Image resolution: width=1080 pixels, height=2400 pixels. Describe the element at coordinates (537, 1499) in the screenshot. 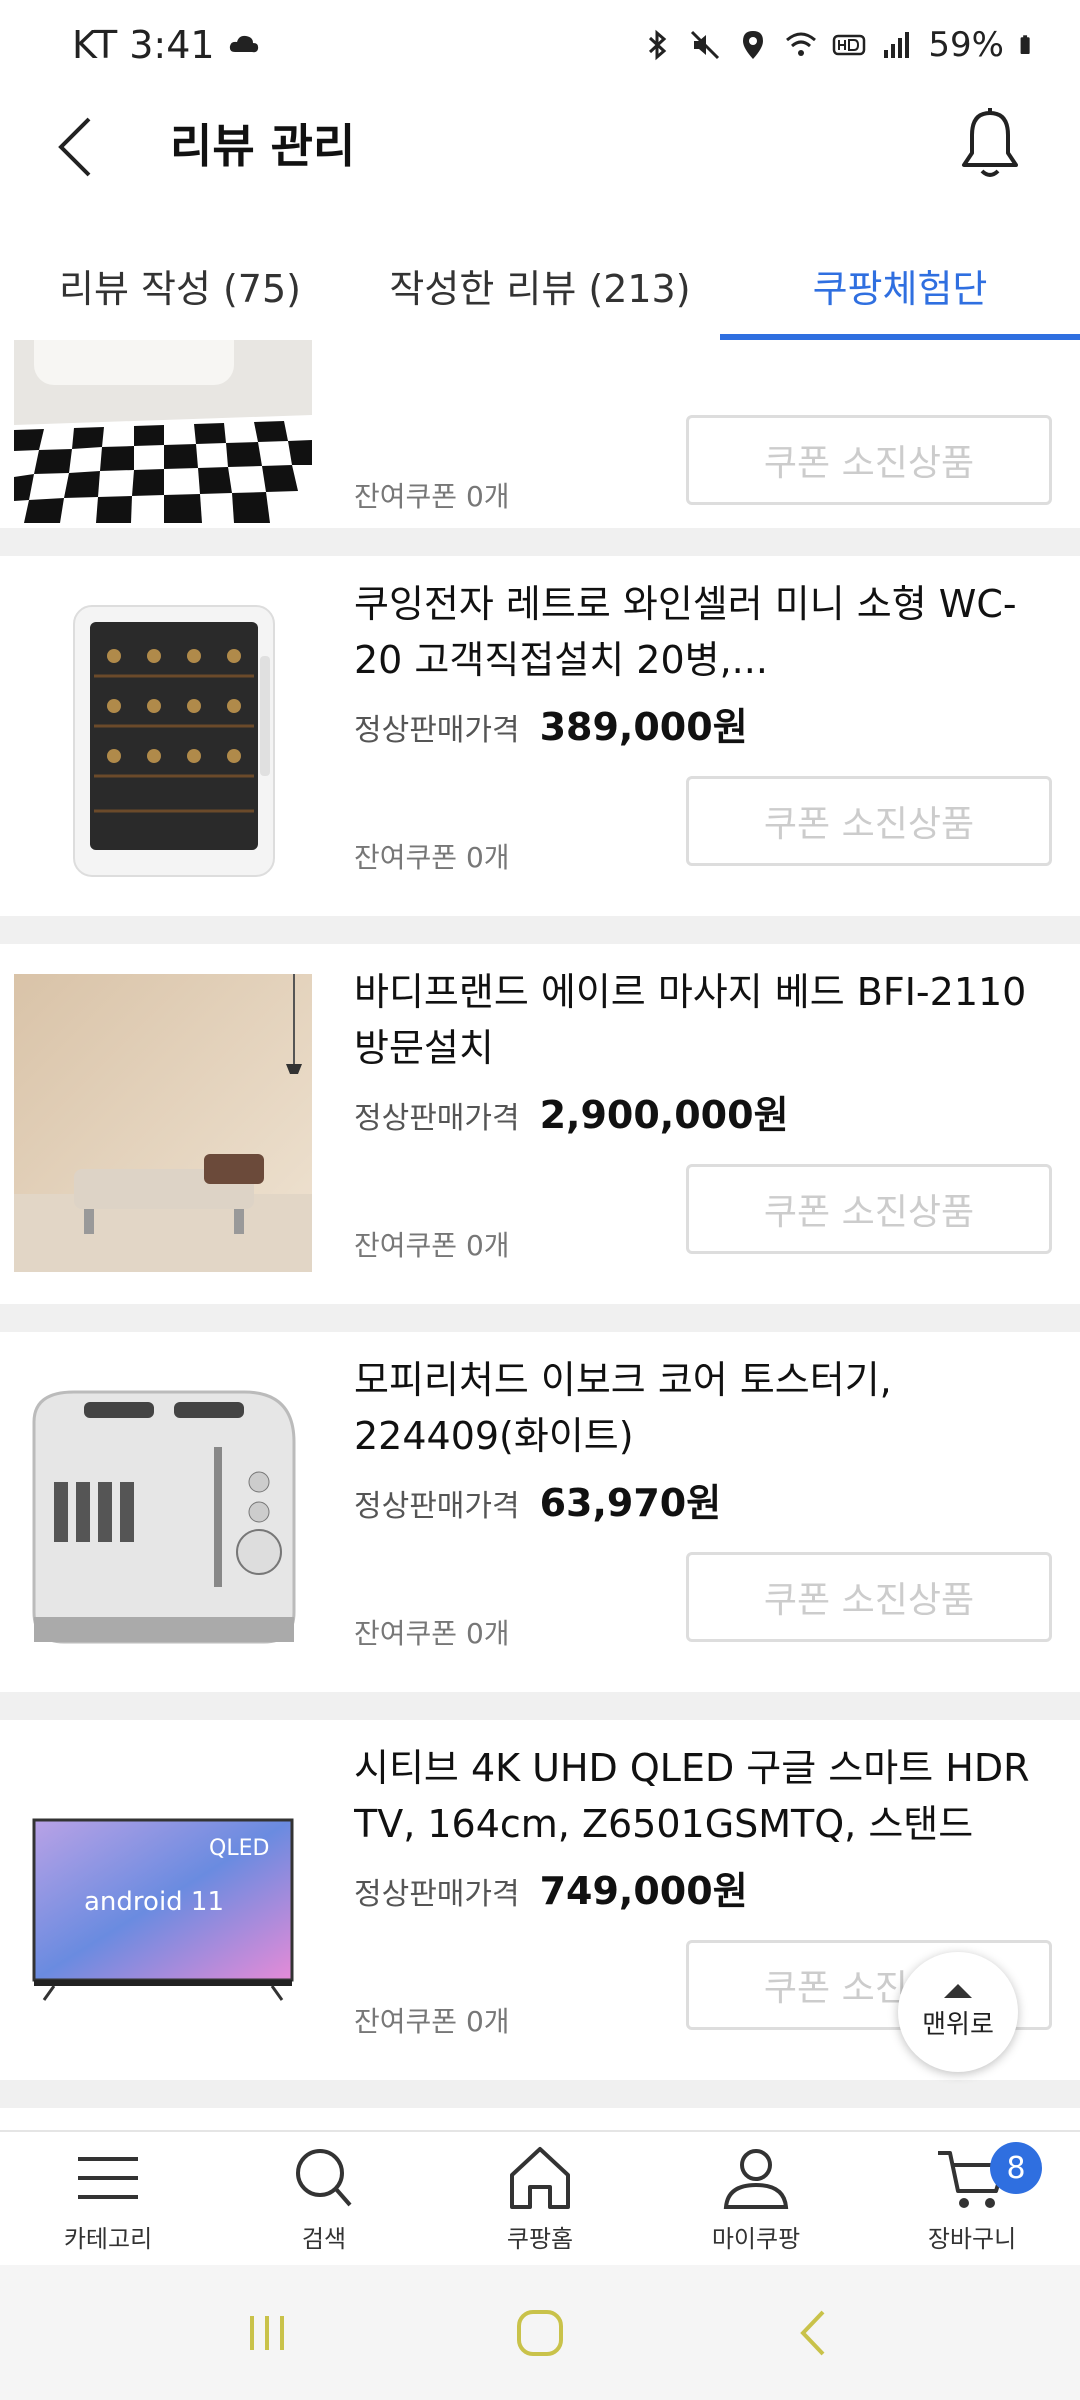

I see `price-row: 정상판매가격 63,970원` at that location.